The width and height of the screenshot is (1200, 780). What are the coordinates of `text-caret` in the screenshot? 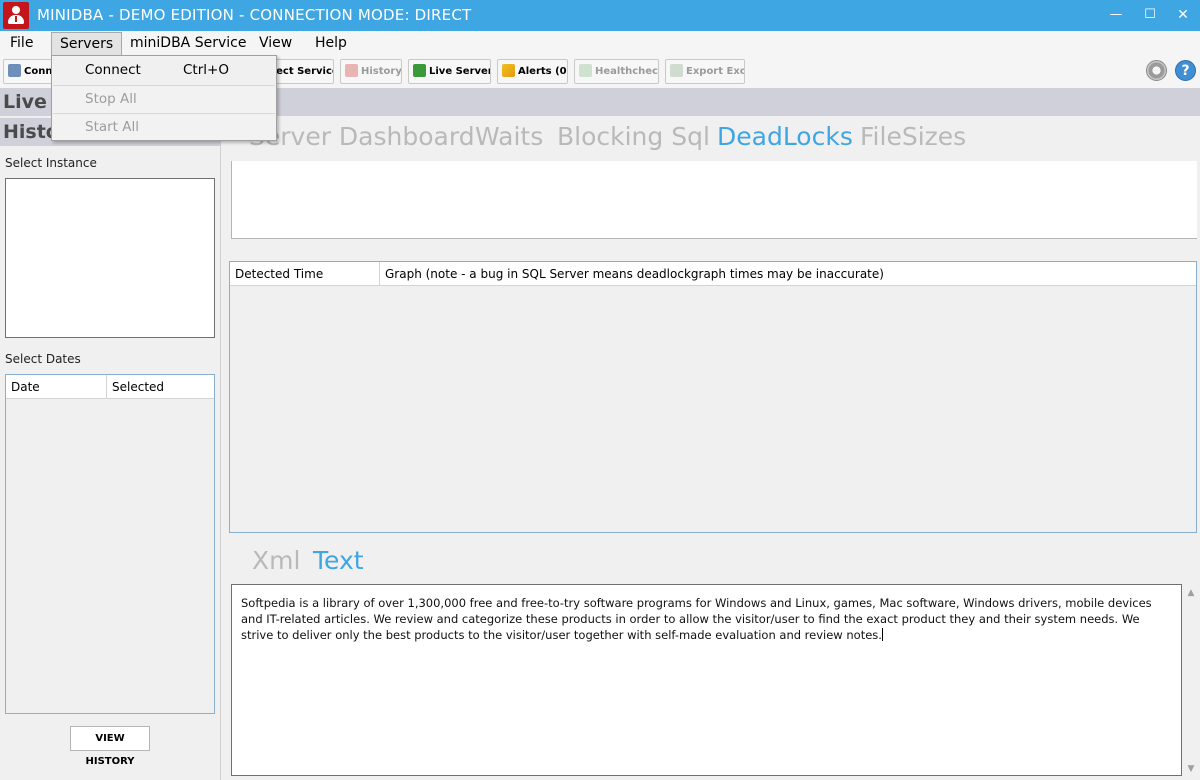 It's located at (882, 634).